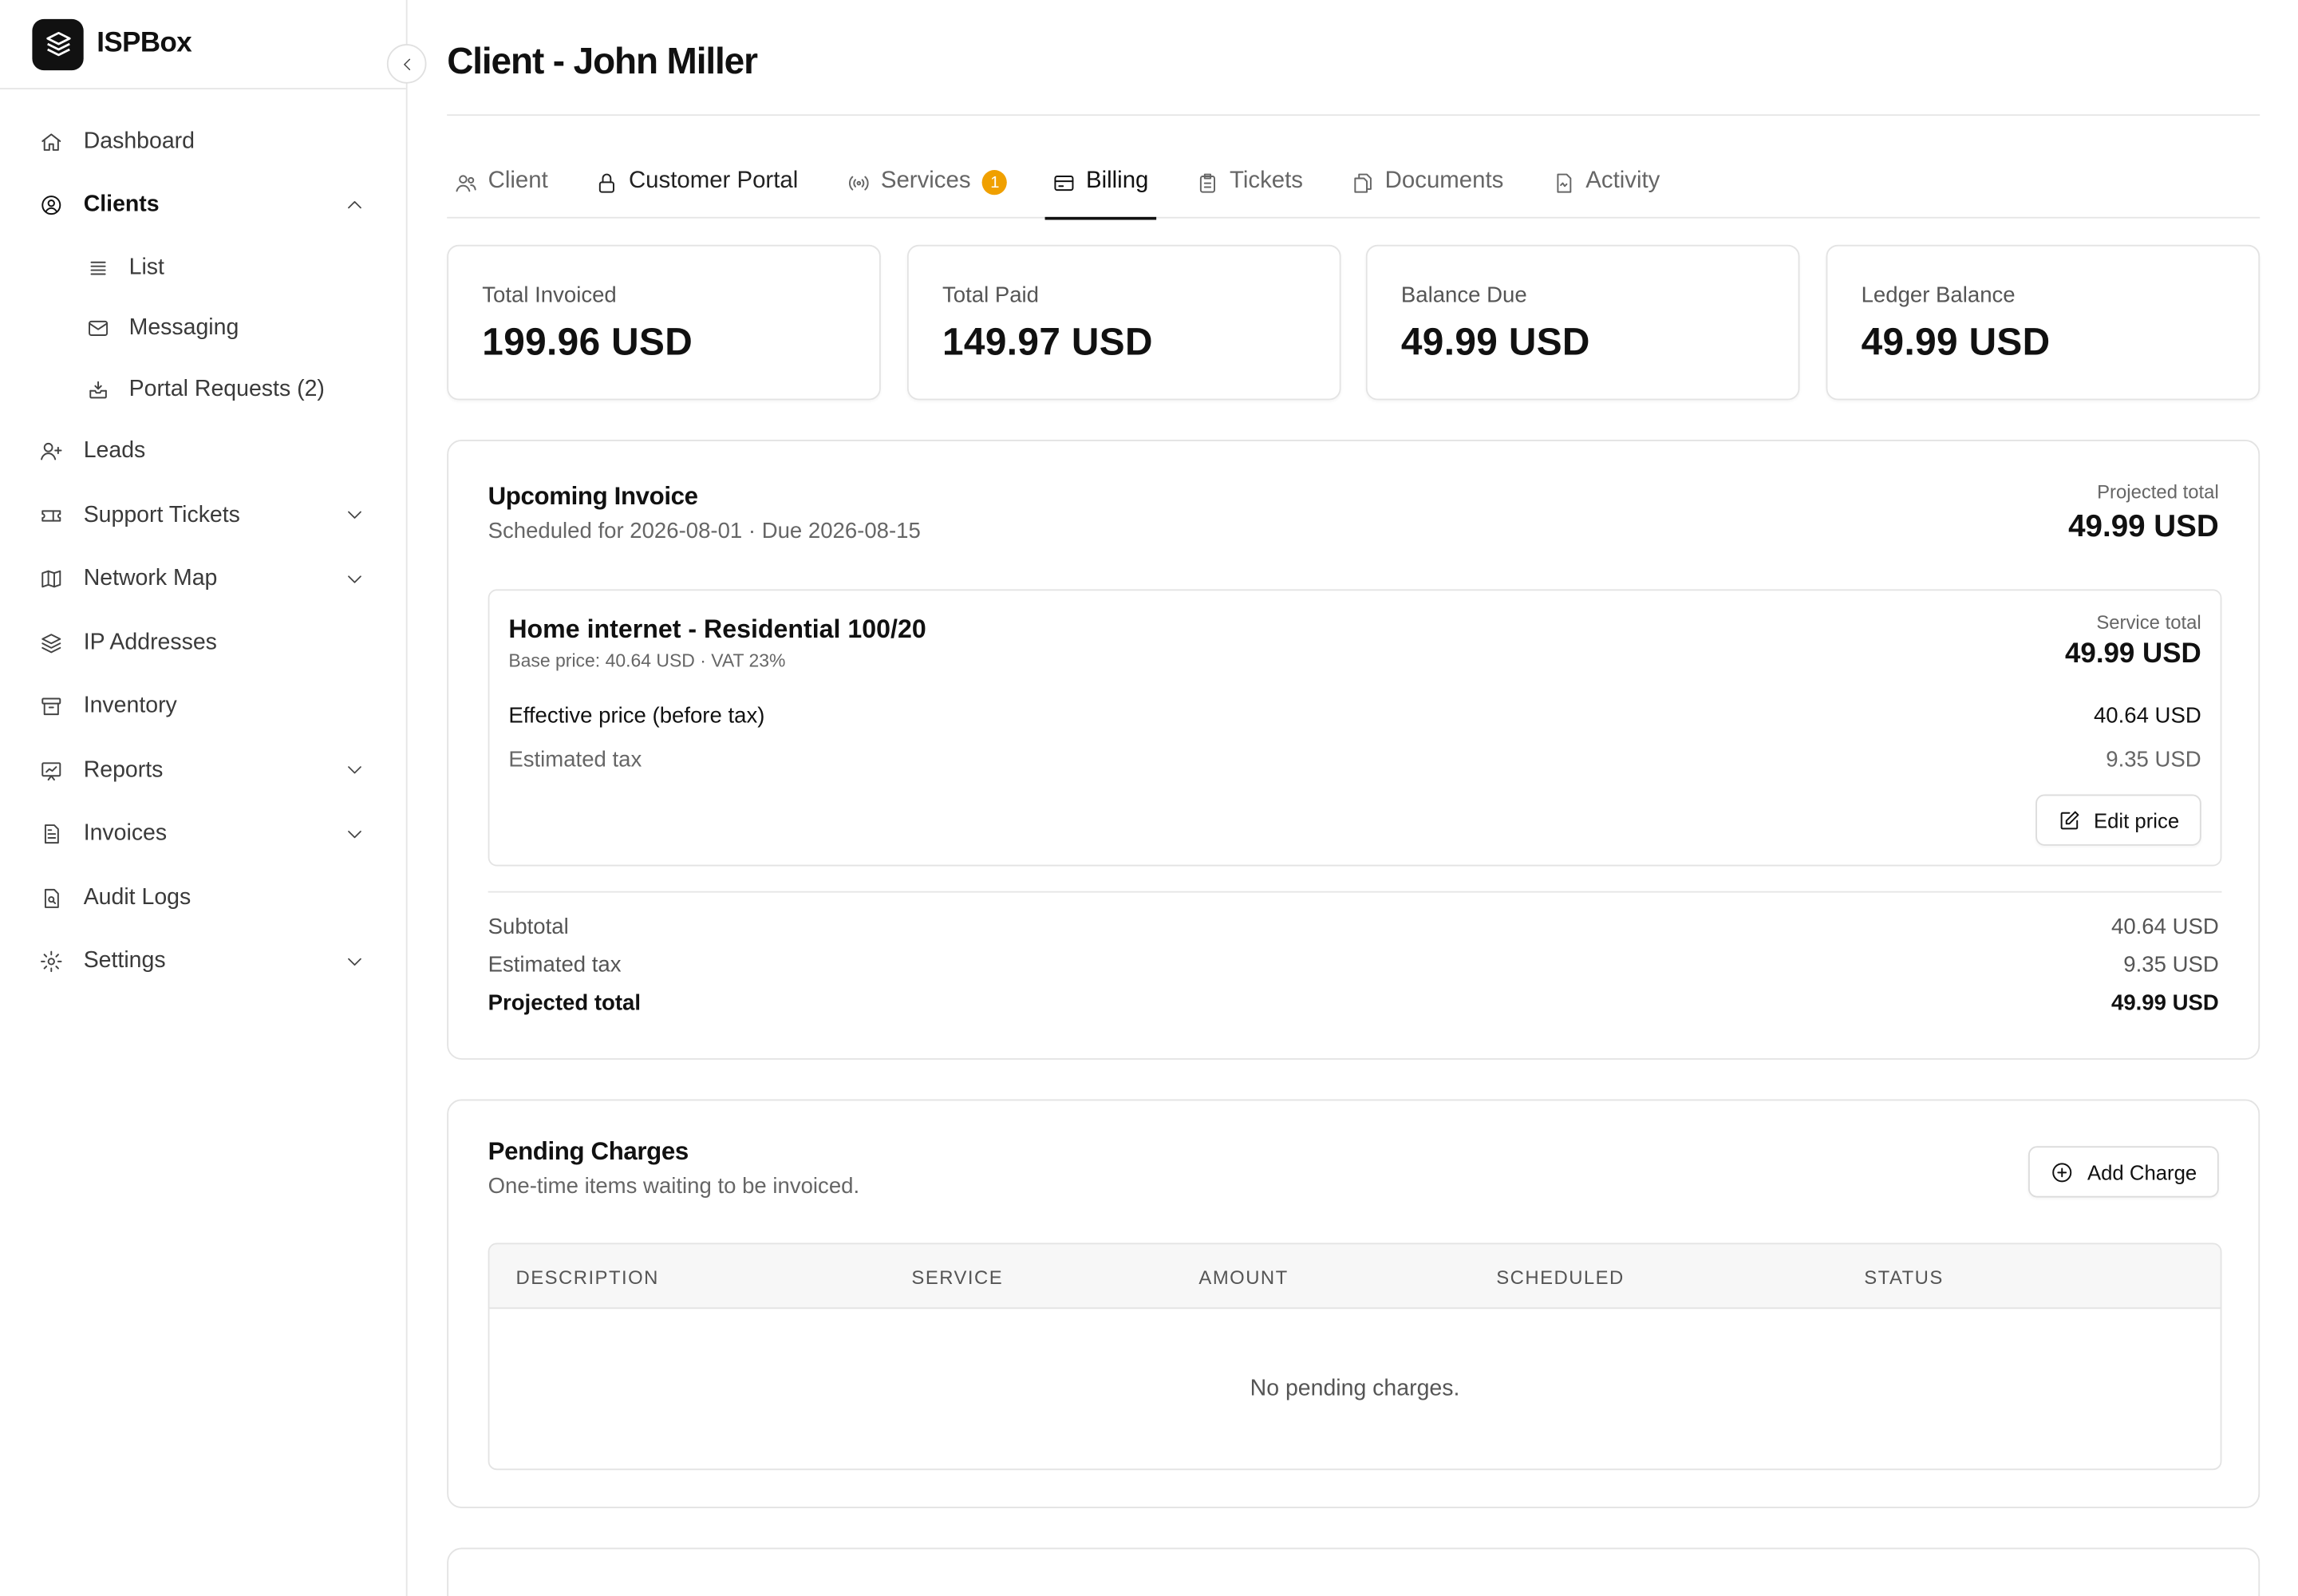 This screenshot has height=1596, width=2298. What do you see at coordinates (52, 141) in the screenshot?
I see `home-icon` at bounding box center [52, 141].